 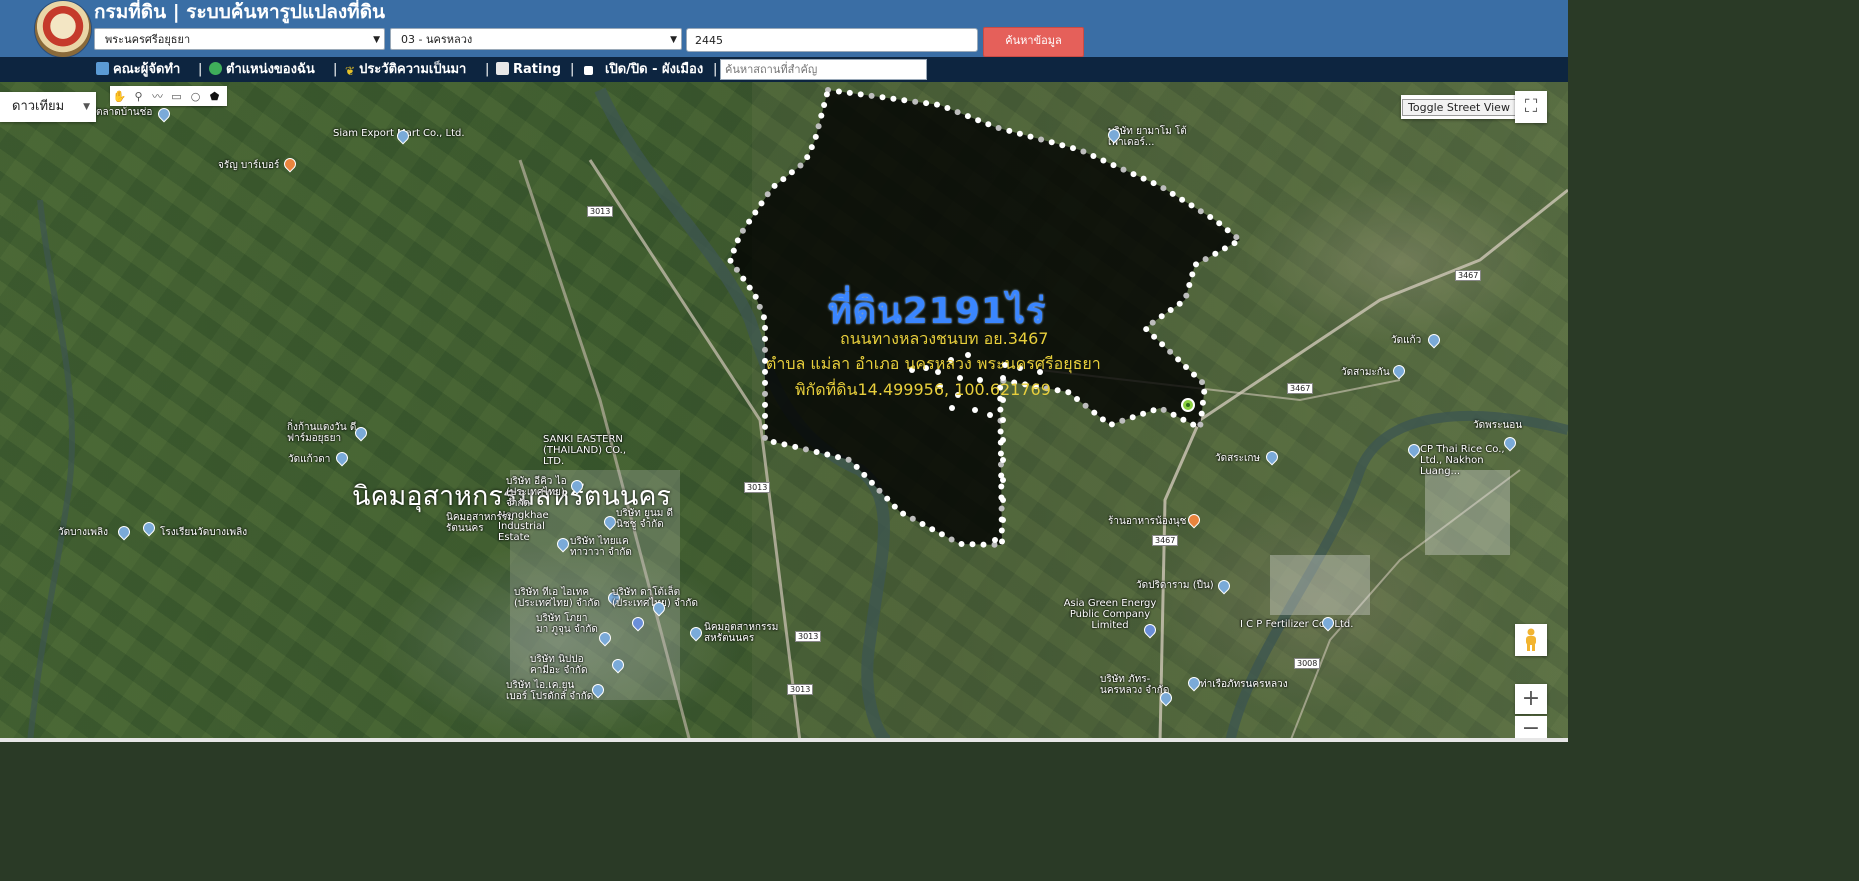 I want to click on map-poi-label: วัดสามะกัน, so click(x=1365, y=372).